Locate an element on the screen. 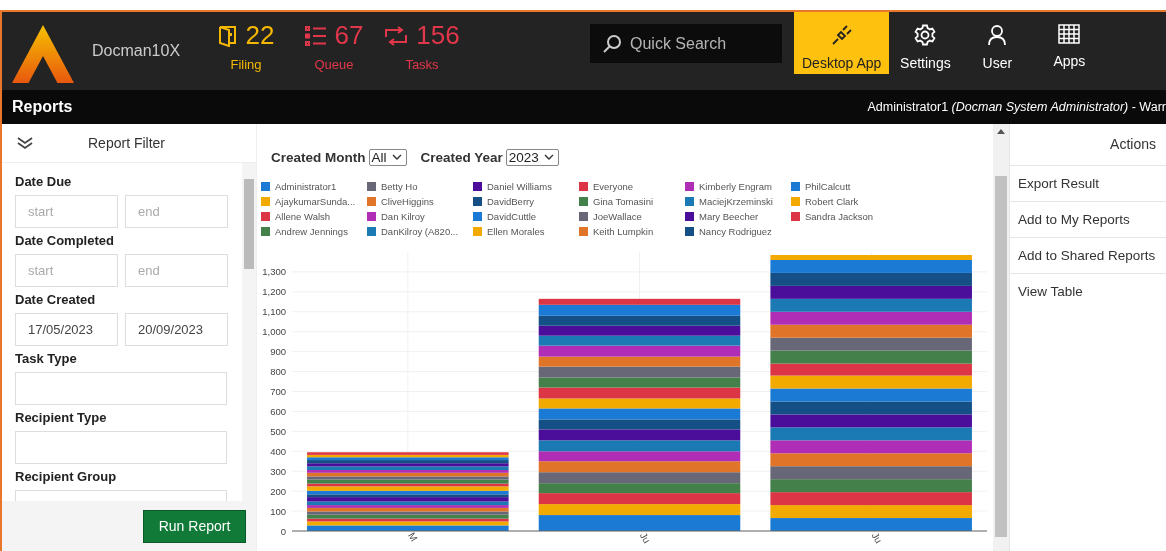  panel-title: Report Filter is located at coordinates (127, 143).